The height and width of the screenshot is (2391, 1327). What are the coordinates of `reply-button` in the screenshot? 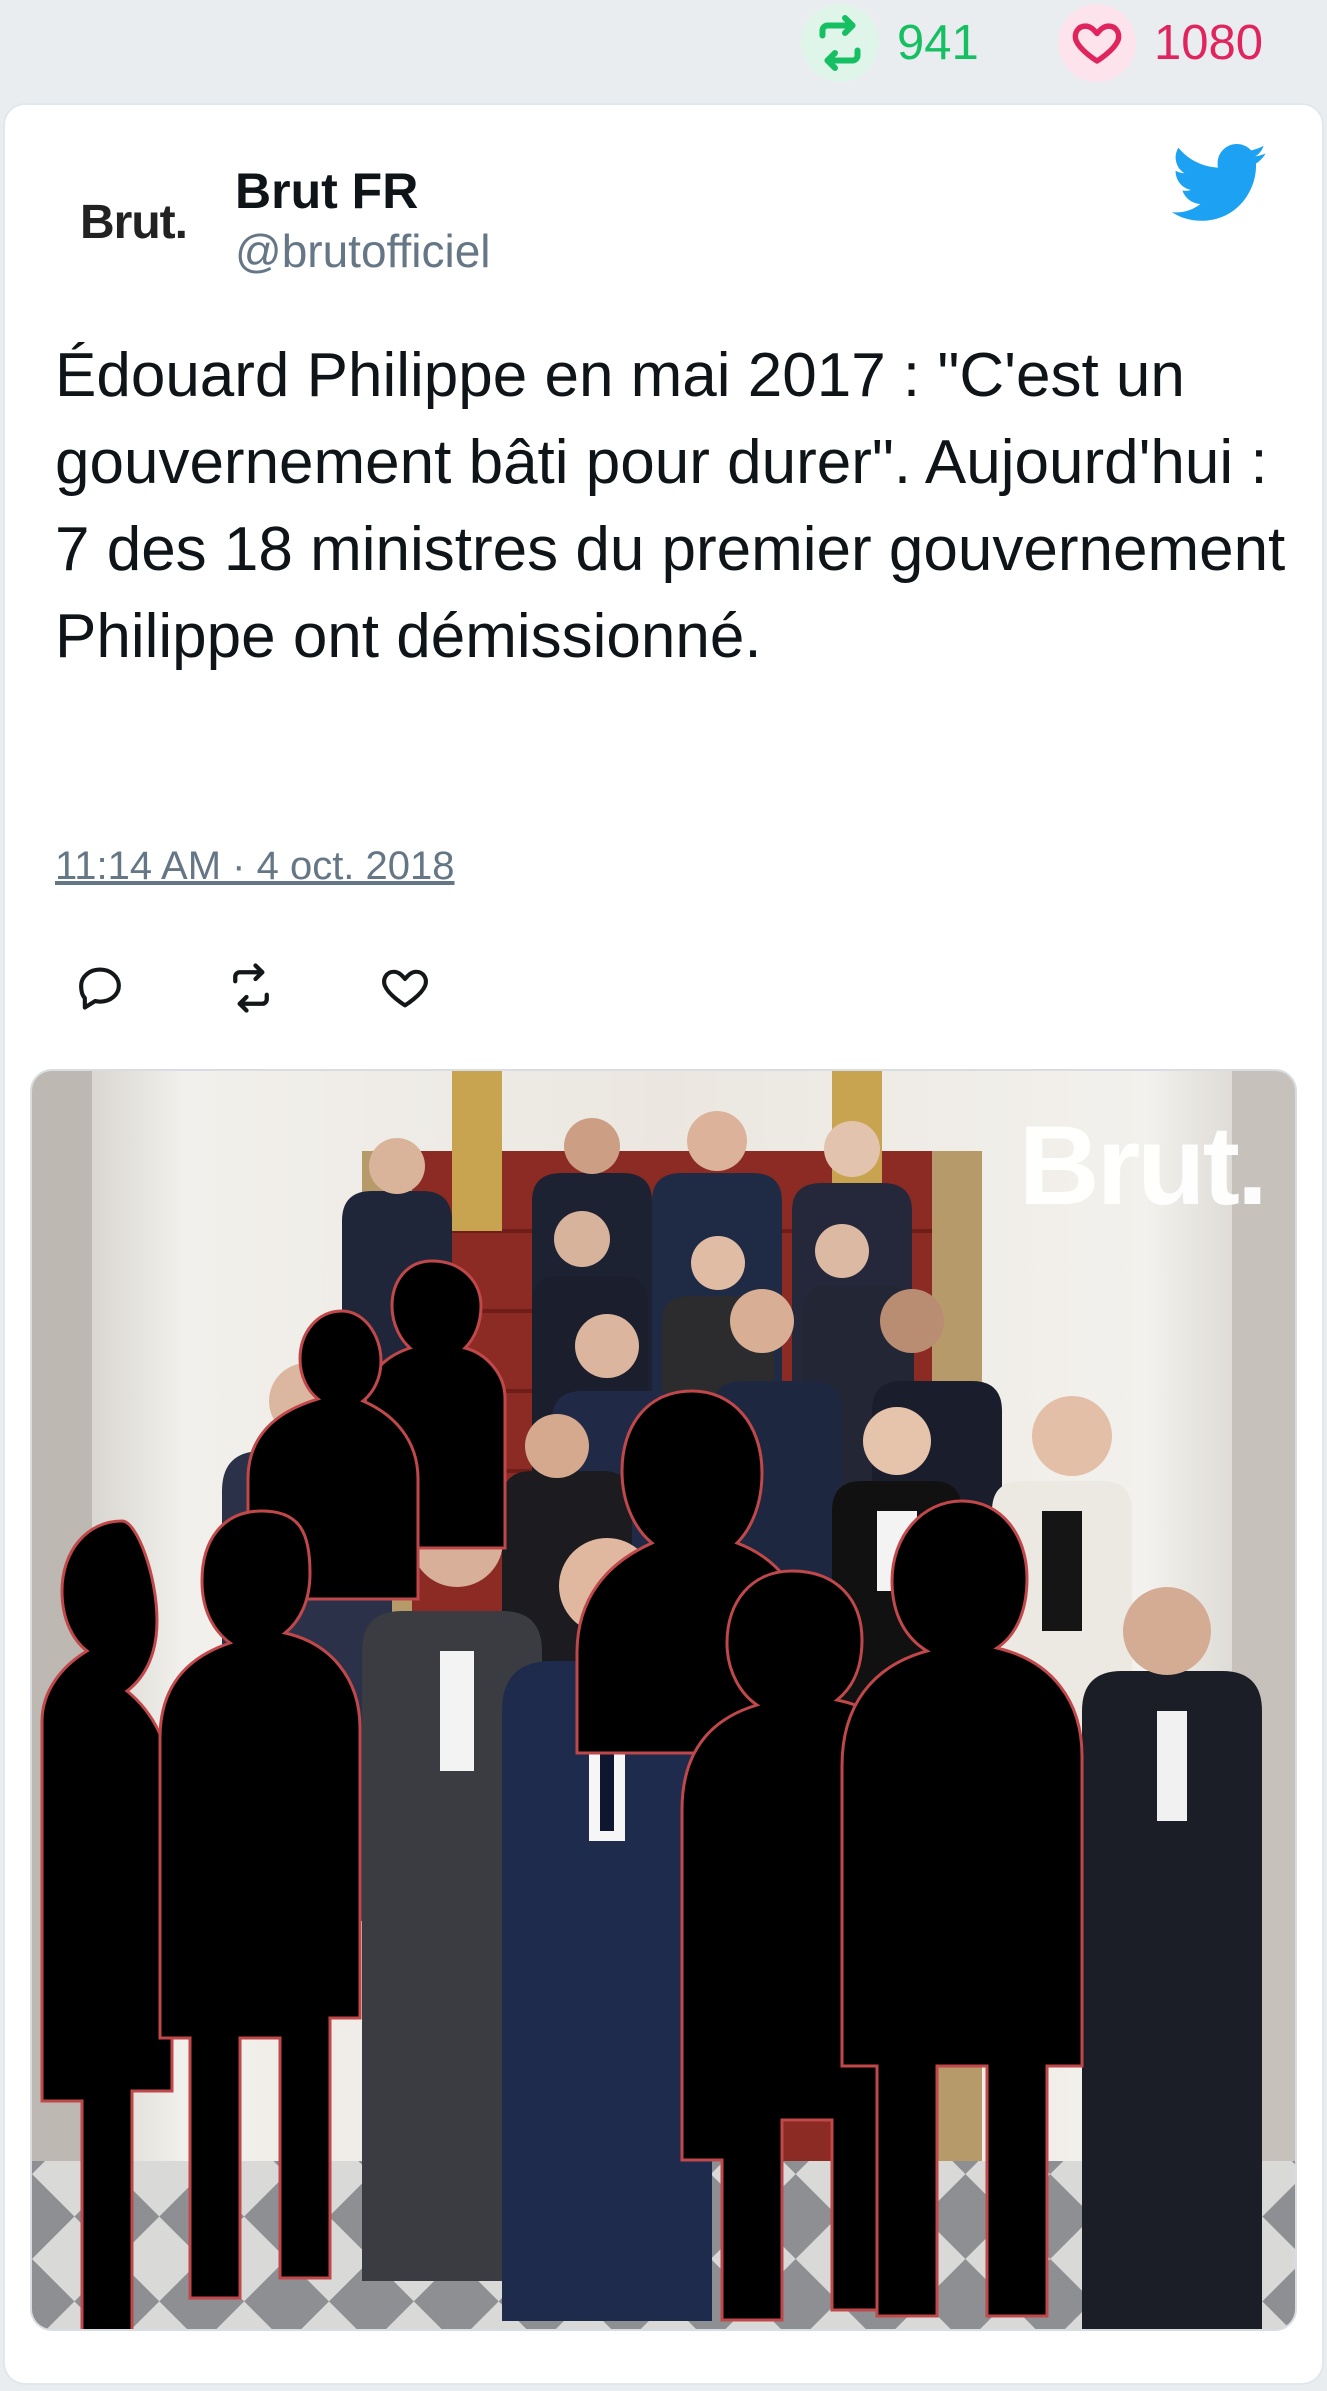 It's located at (100, 990).